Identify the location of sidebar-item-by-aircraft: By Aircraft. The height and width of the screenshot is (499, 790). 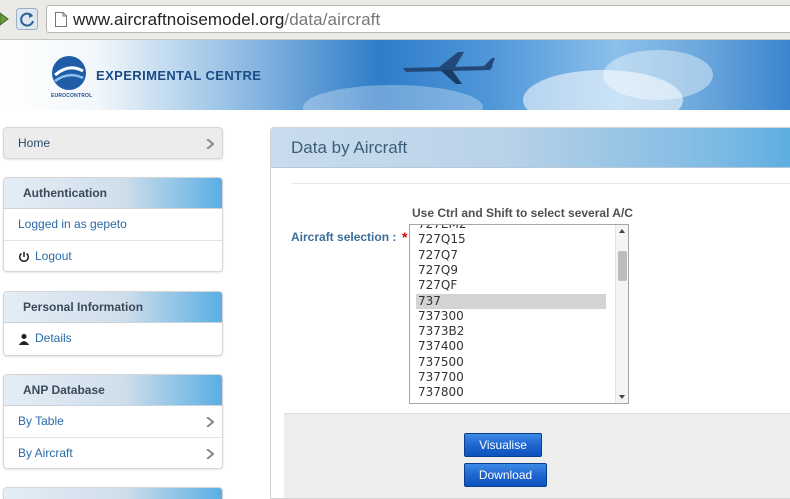
(113, 452).